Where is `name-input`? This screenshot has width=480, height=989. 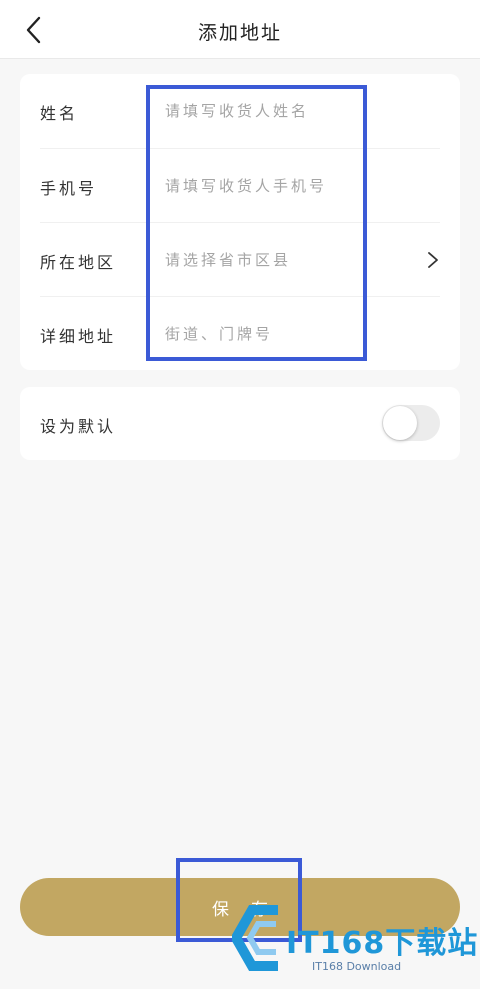 name-input is located at coordinates (265, 111).